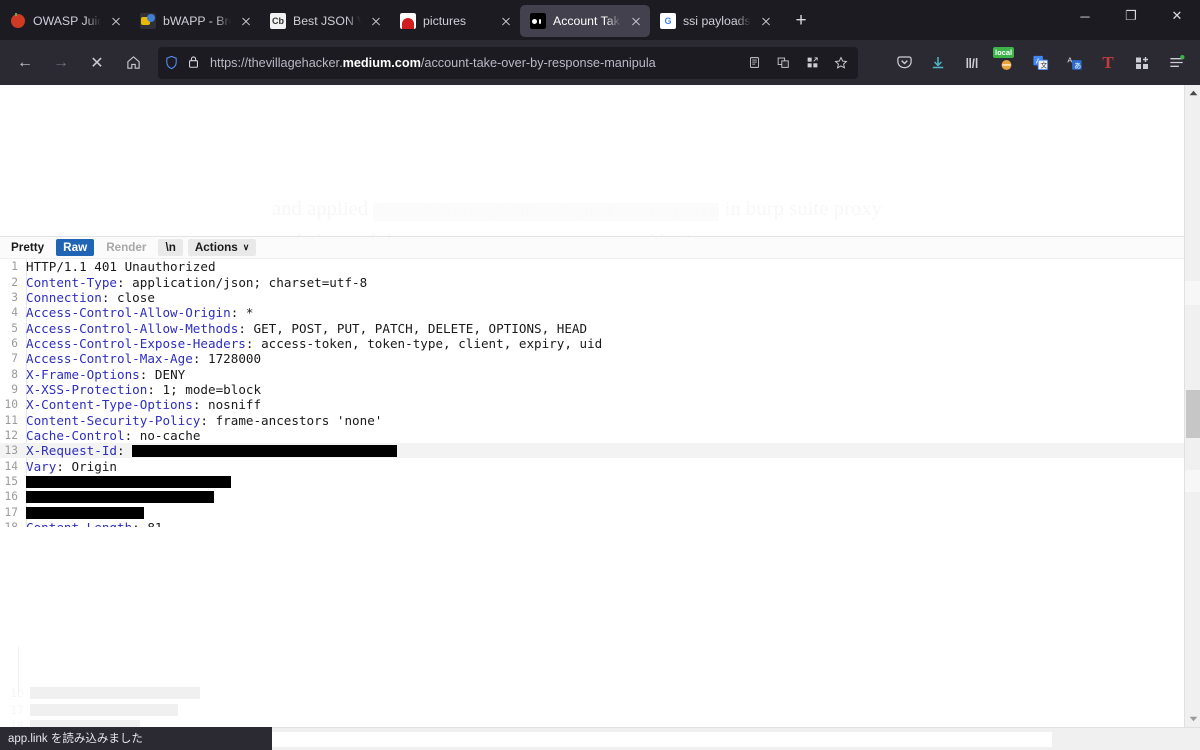 This screenshot has height=750, width=1200. Describe the element at coordinates (938, 63) in the screenshot. I see `downloads-icon` at that location.